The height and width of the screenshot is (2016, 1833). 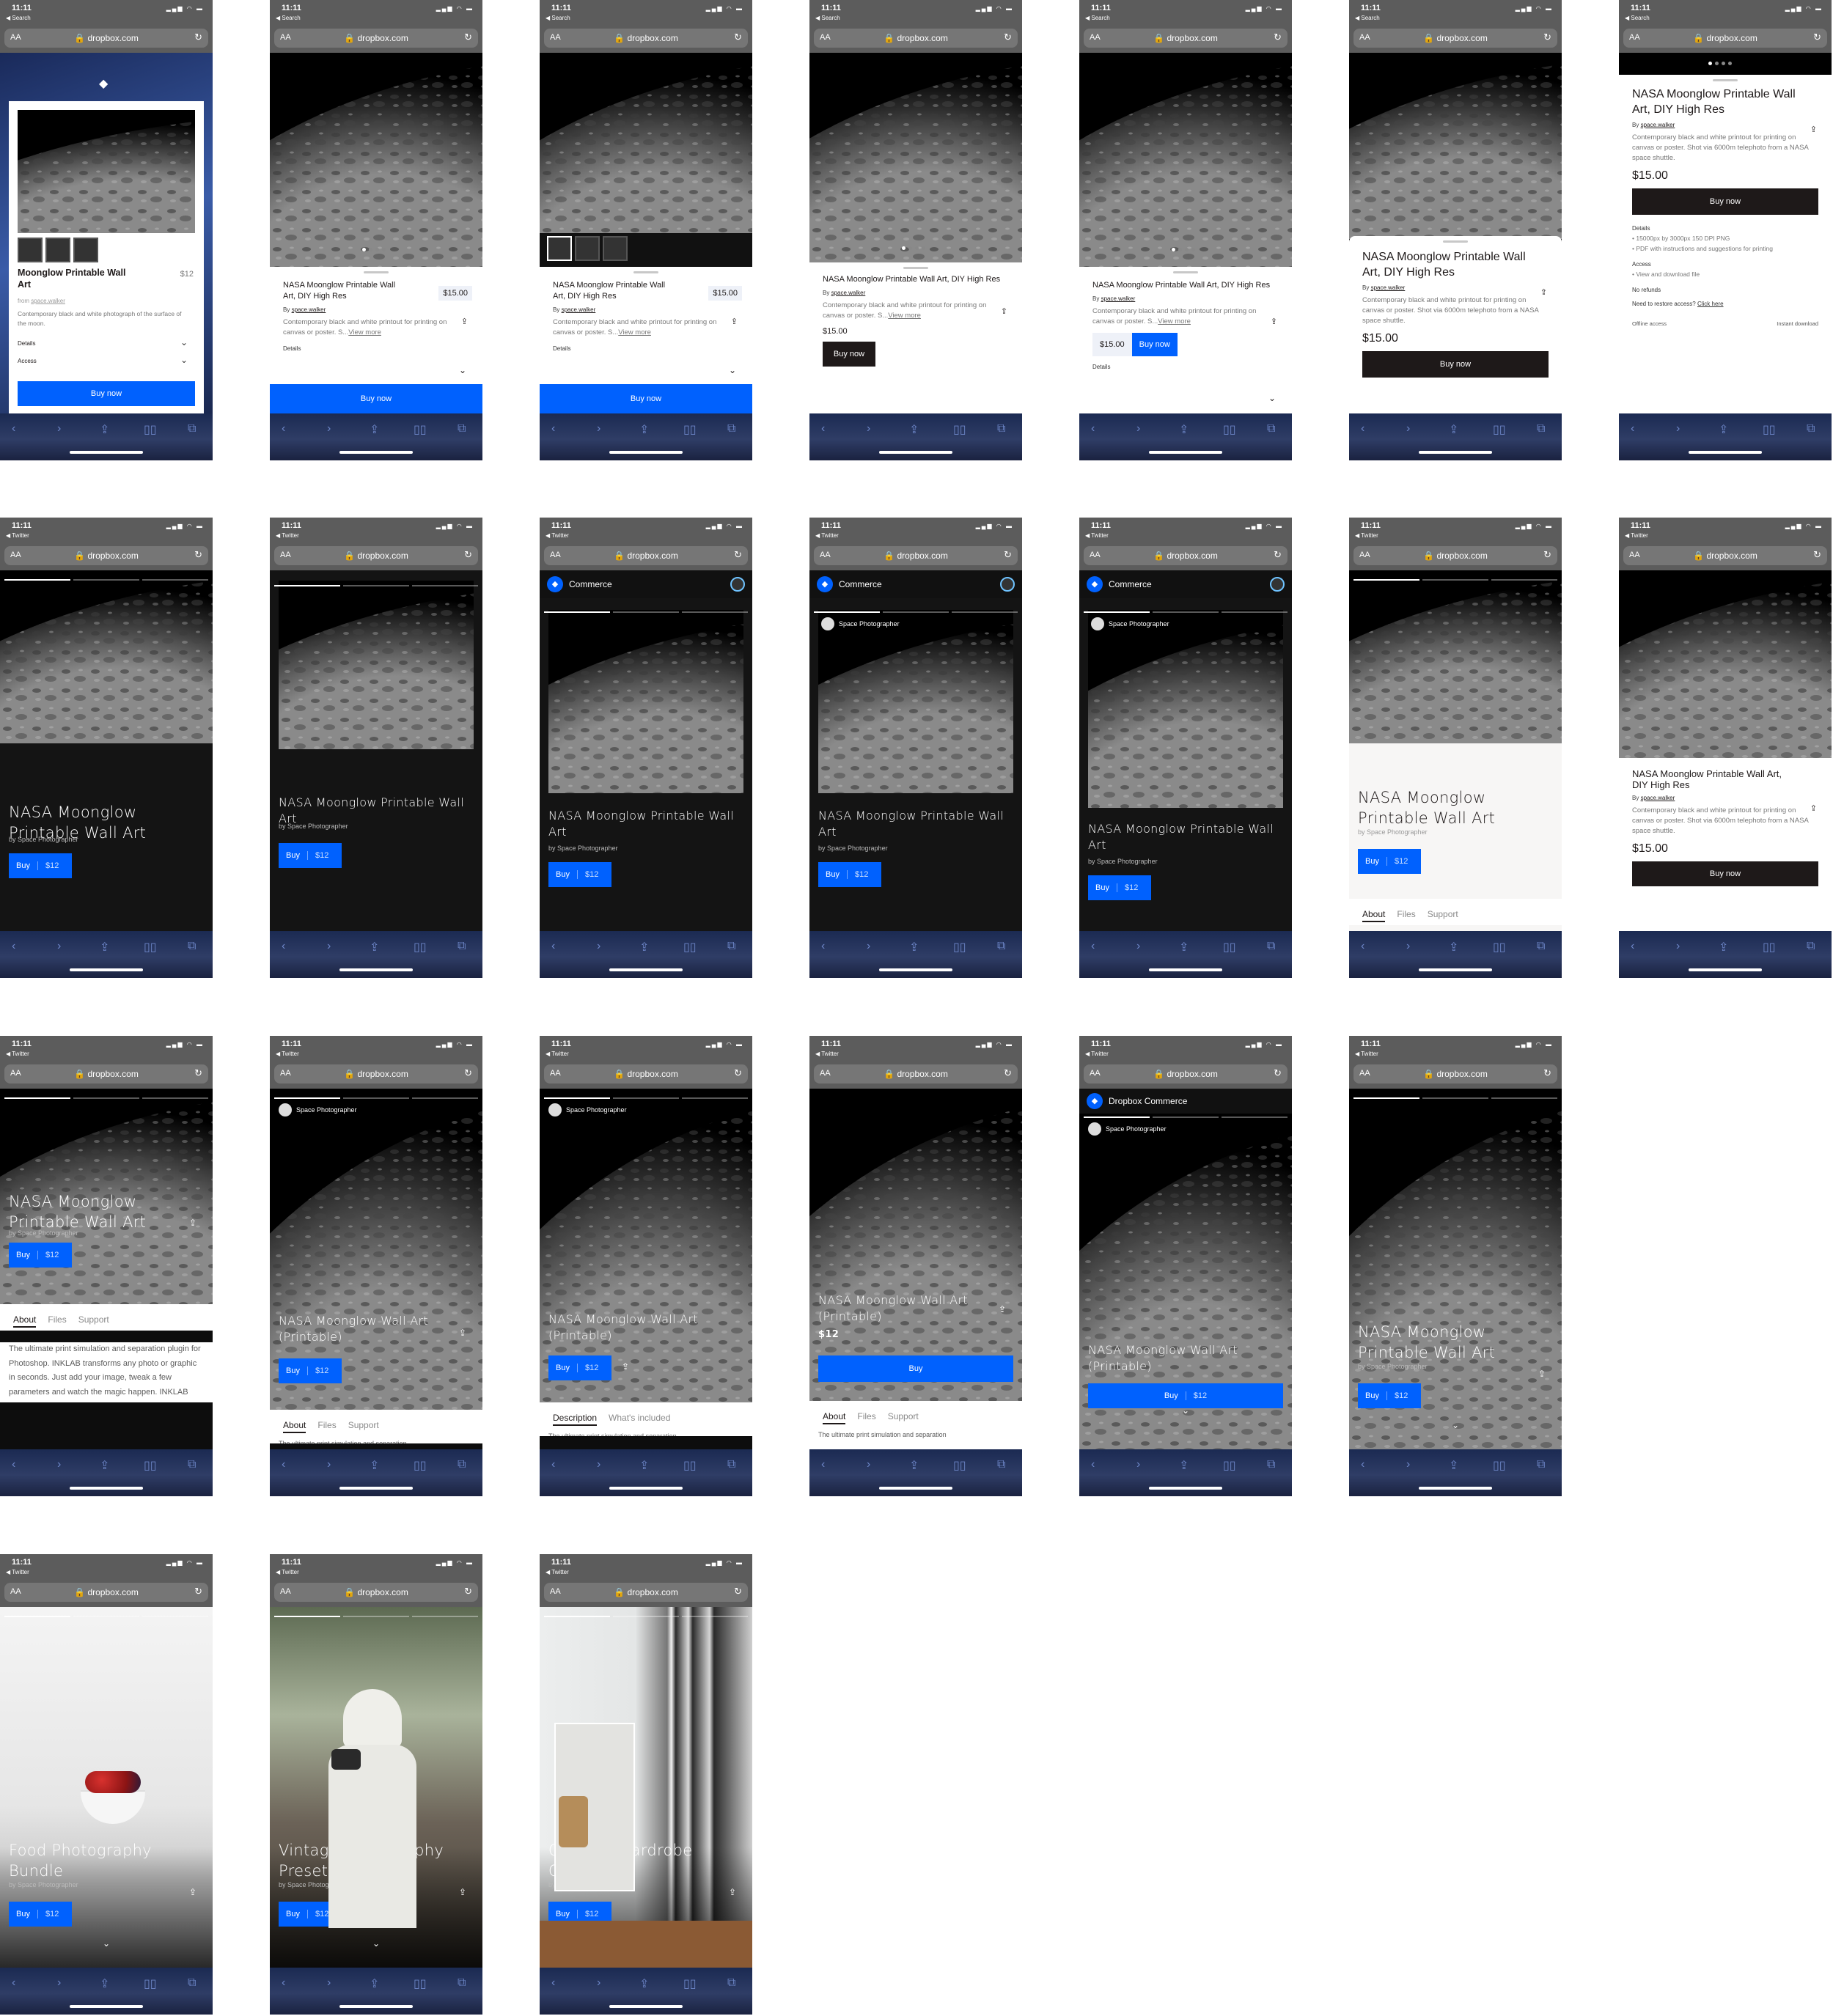 I want to click on view-more-link: View more, so click(x=1174, y=321).